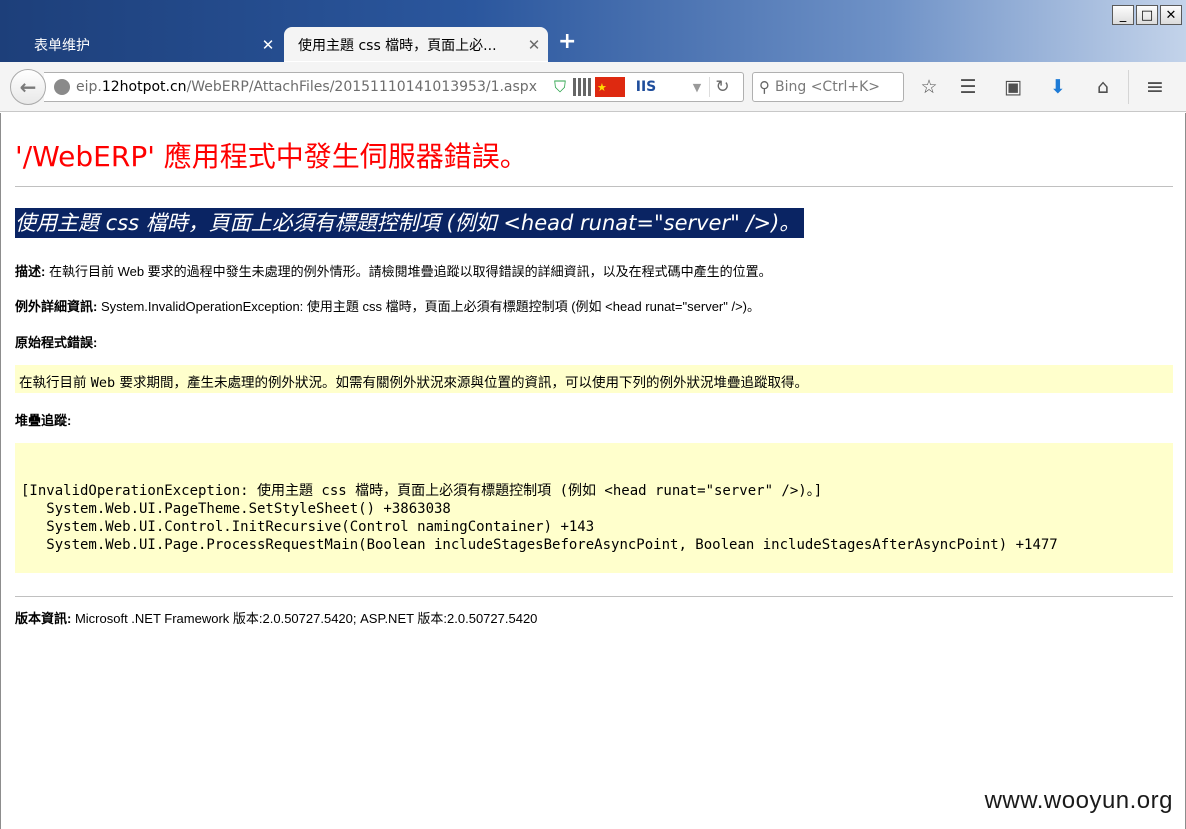  What do you see at coordinates (43, 618) in the screenshot?
I see `version-label: 版本資訊:` at bounding box center [43, 618].